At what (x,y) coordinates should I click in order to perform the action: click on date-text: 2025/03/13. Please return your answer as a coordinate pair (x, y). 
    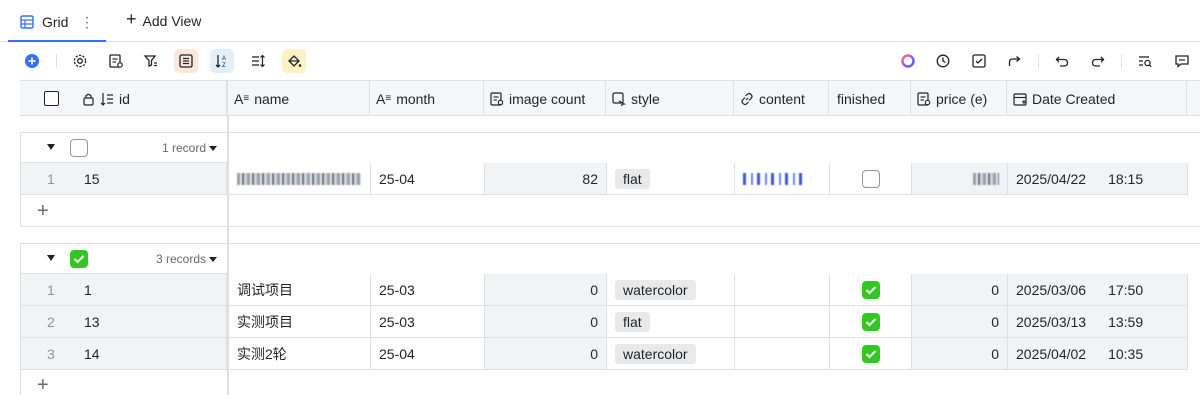
    Looking at the image, I should click on (1051, 321).